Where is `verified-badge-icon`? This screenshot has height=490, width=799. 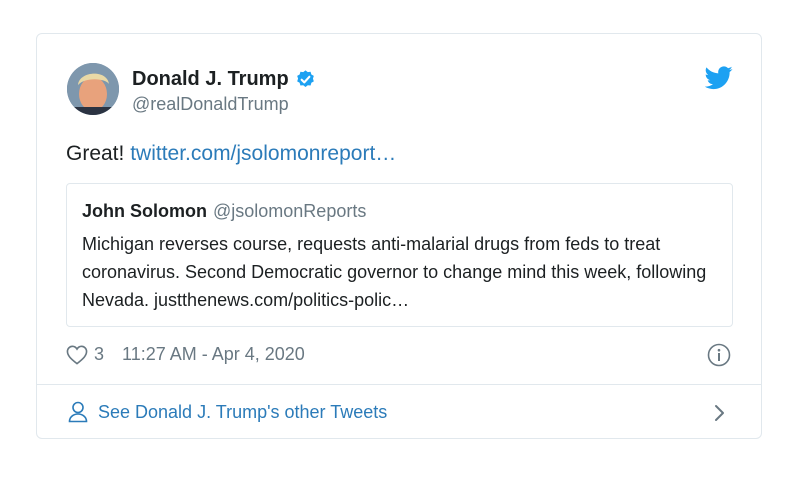 verified-badge-icon is located at coordinates (305, 78).